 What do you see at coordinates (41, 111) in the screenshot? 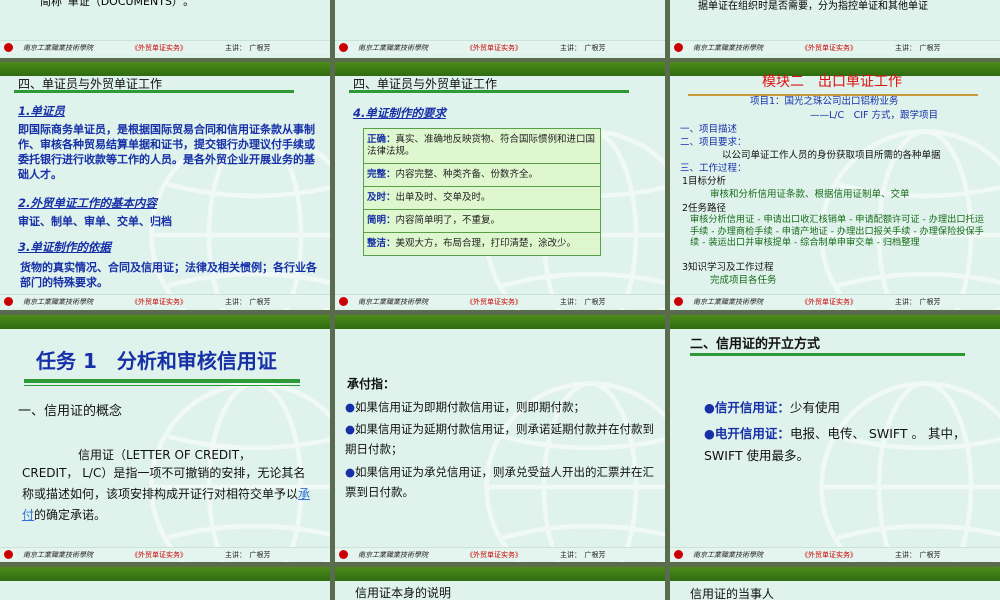
I see `heading-clerk: 1.单证员` at bounding box center [41, 111].